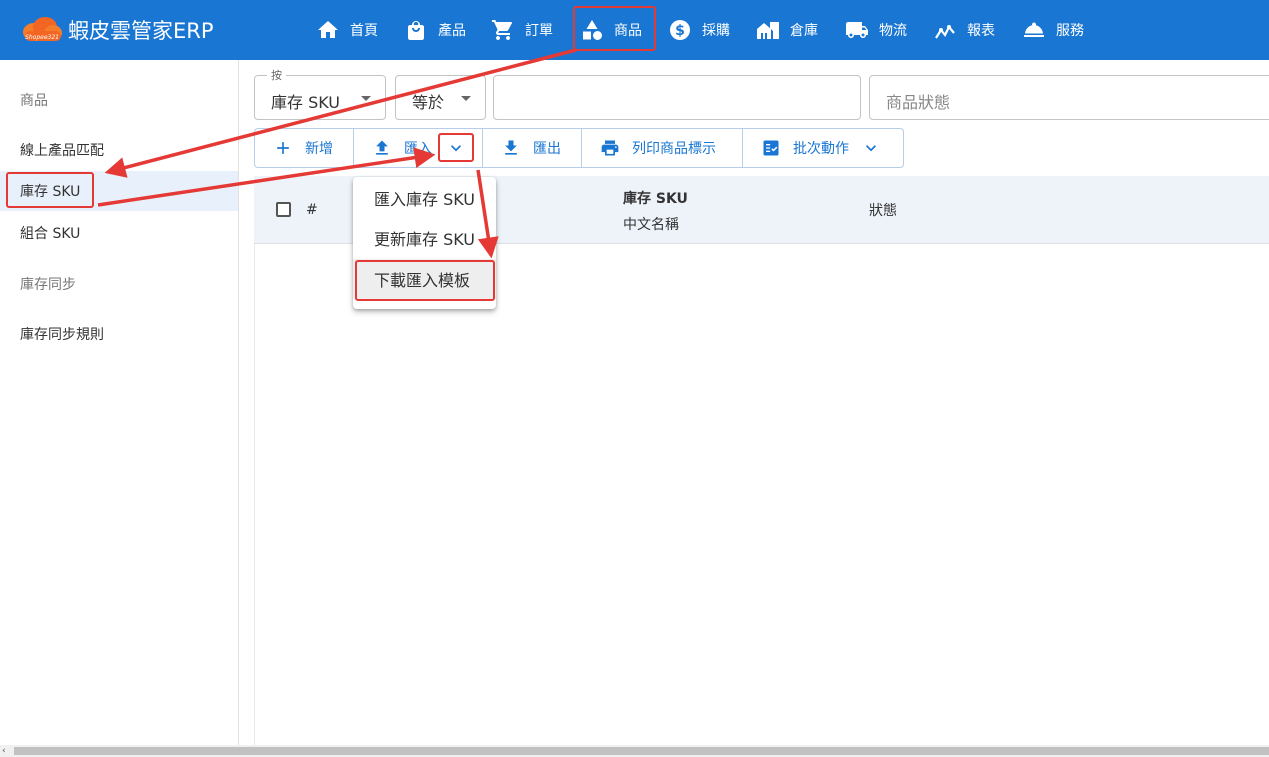  What do you see at coordinates (119, 334) in the screenshot?
I see `sidebar-item-inventory-sync-rules: 庫存同步規則` at bounding box center [119, 334].